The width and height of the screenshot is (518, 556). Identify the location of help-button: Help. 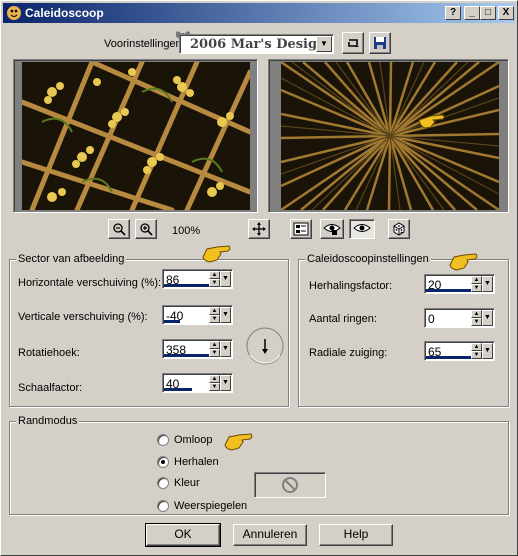
(356, 535).